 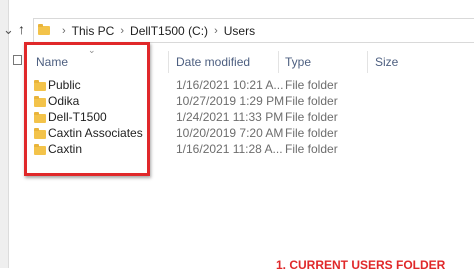 I want to click on highlight-box, so click(x=87, y=109).